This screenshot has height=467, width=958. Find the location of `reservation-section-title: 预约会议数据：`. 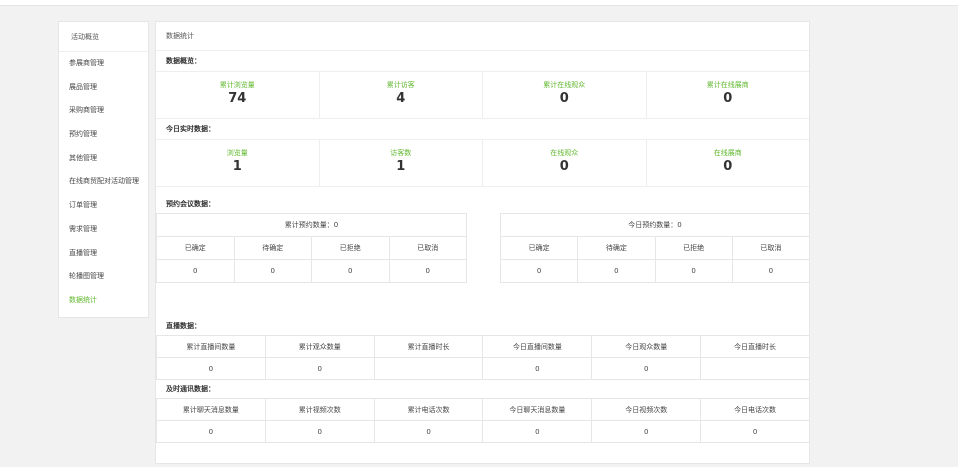

reservation-section-title: 预约会议数据： is located at coordinates (190, 204).